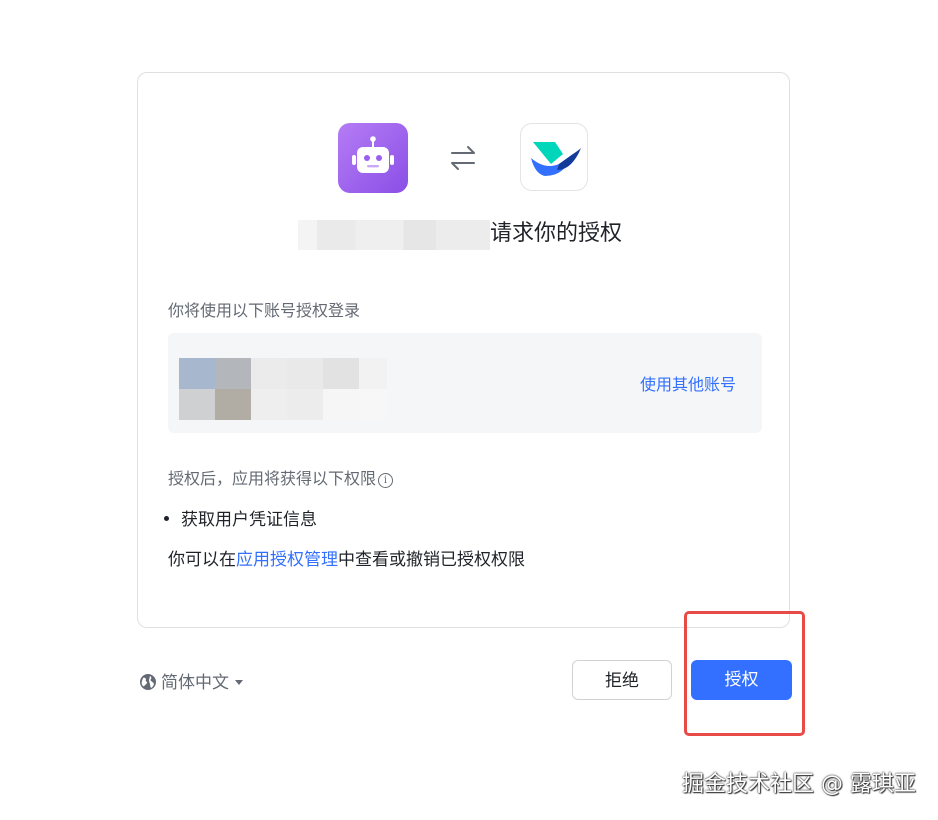  Describe the element at coordinates (283, 389) in the screenshot. I see `blurred-account-info` at that location.